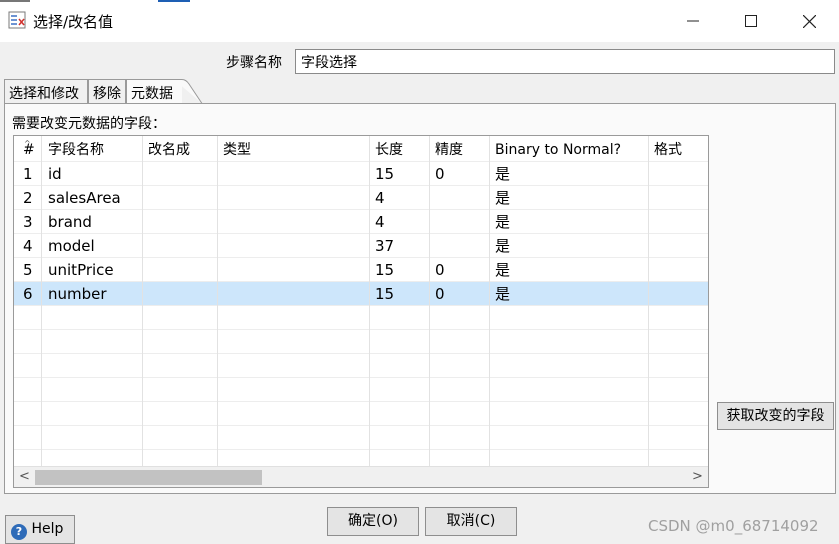  What do you see at coordinates (361, 246) in the screenshot?
I see `table-row: 4 model 37 是` at bounding box center [361, 246].